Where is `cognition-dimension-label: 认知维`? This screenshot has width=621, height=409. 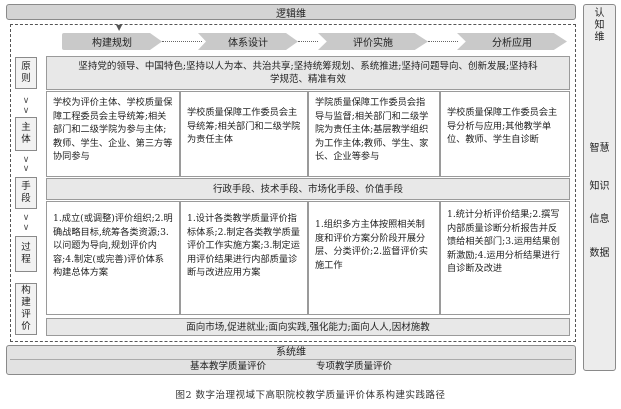 cognition-dimension-label: 认知维 is located at coordinates (599, 26).